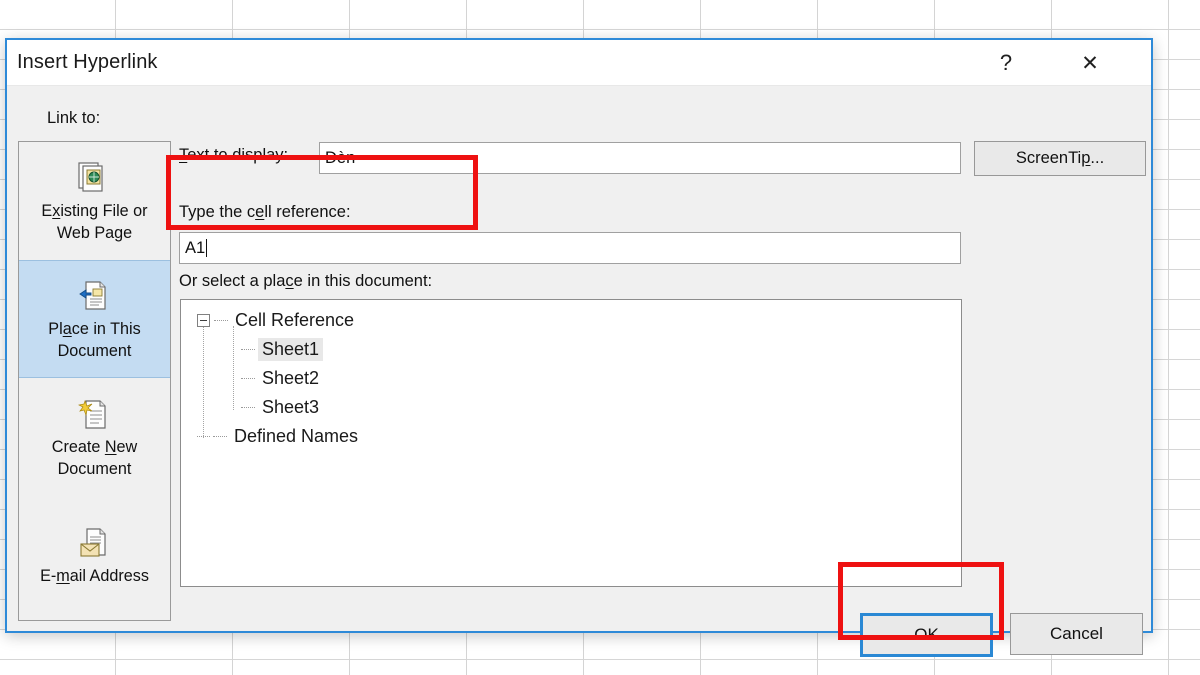 The height and width of the screenshot is (675, 1200). What do you see at coordinates (94, 178) in the screenshot?
I see `existing-file-or-web-page-icon` at bounding box center [94, 178].